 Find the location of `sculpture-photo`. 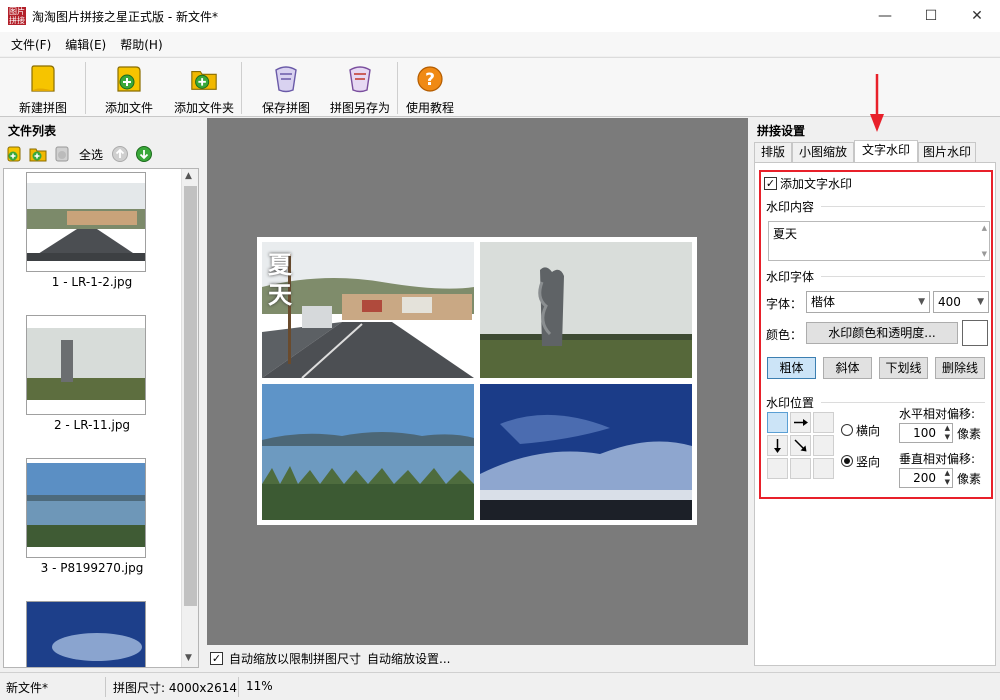

sculpture-photo is located at coordinates (586, 310).